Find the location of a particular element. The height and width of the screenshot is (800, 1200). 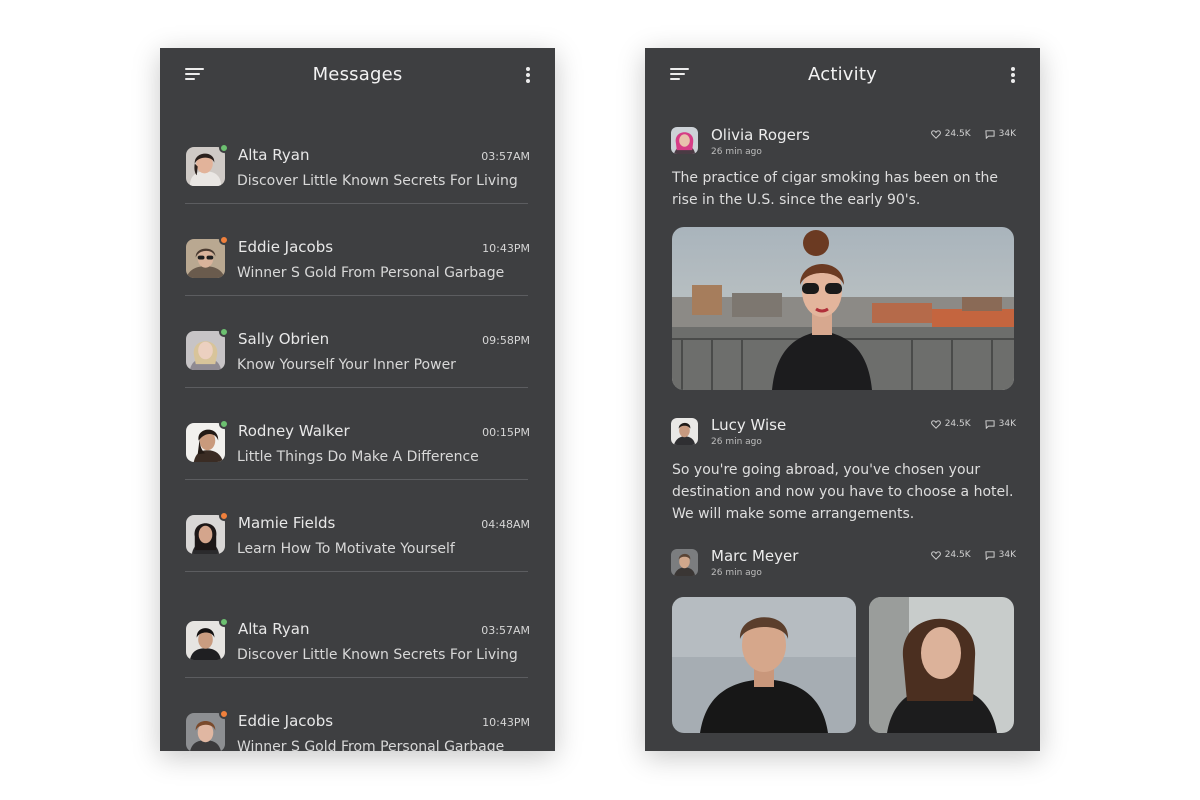

message-preview: Little Things Do Make A Difference is located at coordinates (358, 457).